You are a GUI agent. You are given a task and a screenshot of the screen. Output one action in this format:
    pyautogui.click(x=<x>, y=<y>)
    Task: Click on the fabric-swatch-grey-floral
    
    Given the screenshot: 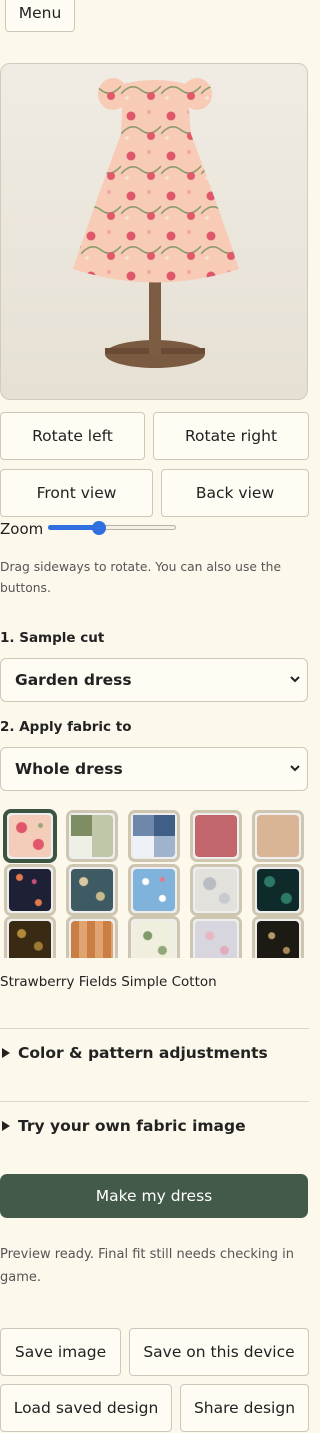 What is the action you would take?
    pyautogui.click(x=216, y=890)
    